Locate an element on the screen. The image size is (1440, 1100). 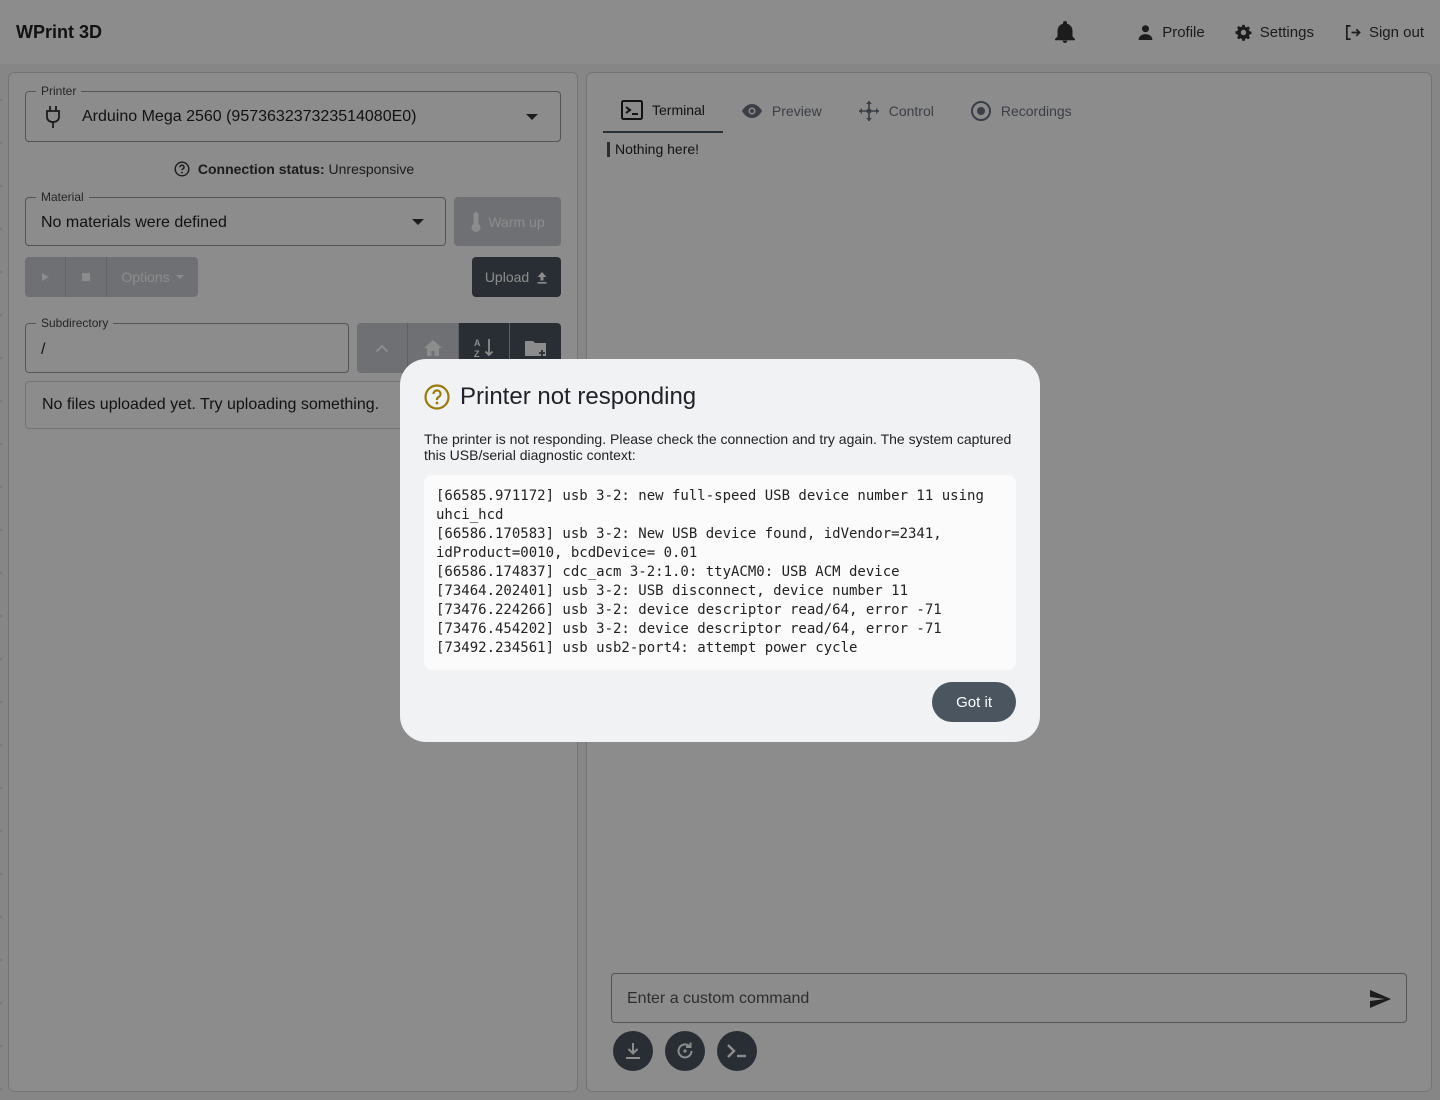
got-it-button: Got it is located at coordinates (974, 702).